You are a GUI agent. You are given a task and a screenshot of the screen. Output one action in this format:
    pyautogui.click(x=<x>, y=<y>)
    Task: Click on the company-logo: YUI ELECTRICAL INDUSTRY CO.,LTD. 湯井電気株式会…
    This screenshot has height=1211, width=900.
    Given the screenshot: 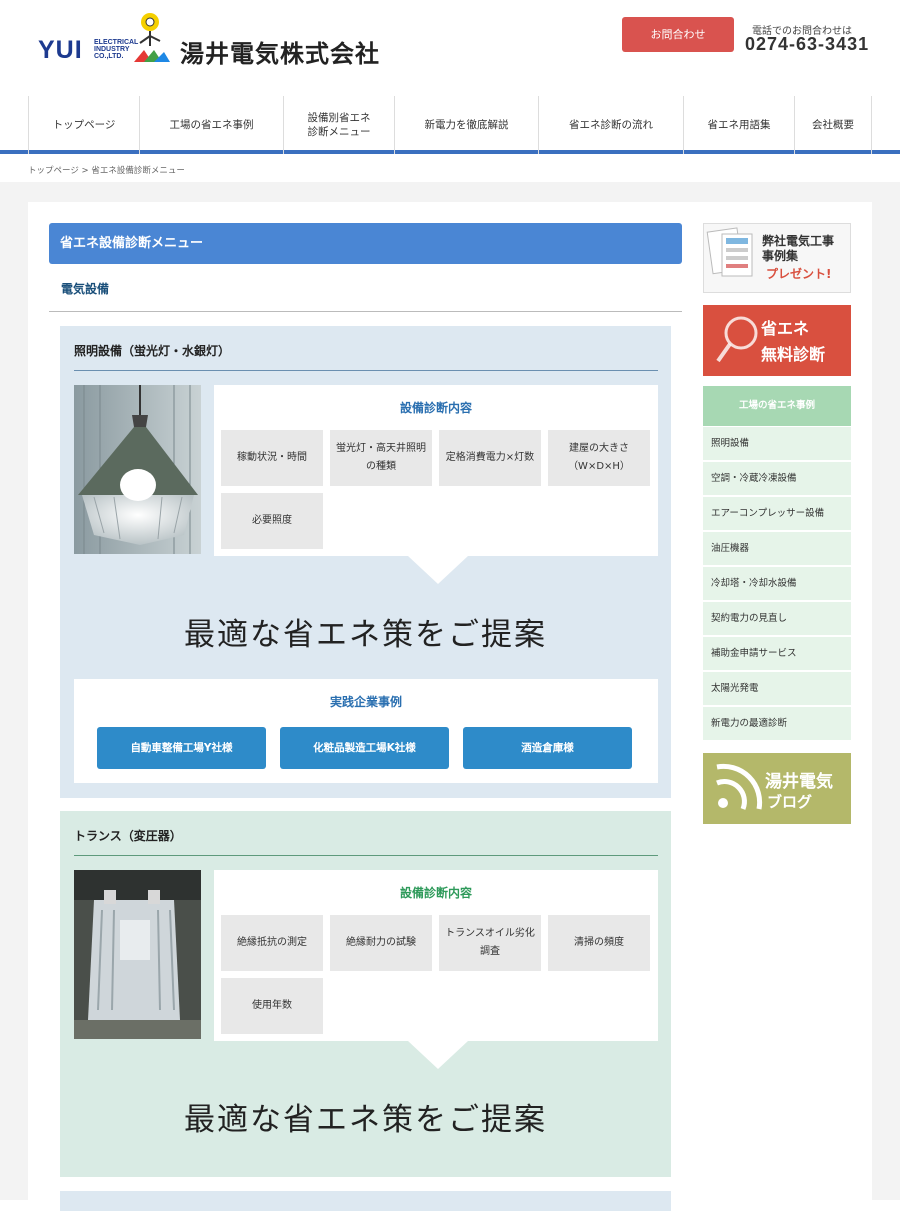 What is the action you would take?
    pyautogui.click(x=218, y=39)
    